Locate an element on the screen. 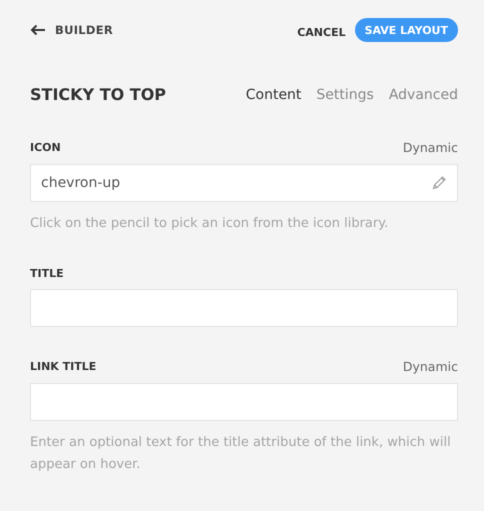 The width and height of the screenshot is (484, 511). tab: Advanced is located at coordinates (423, 94).